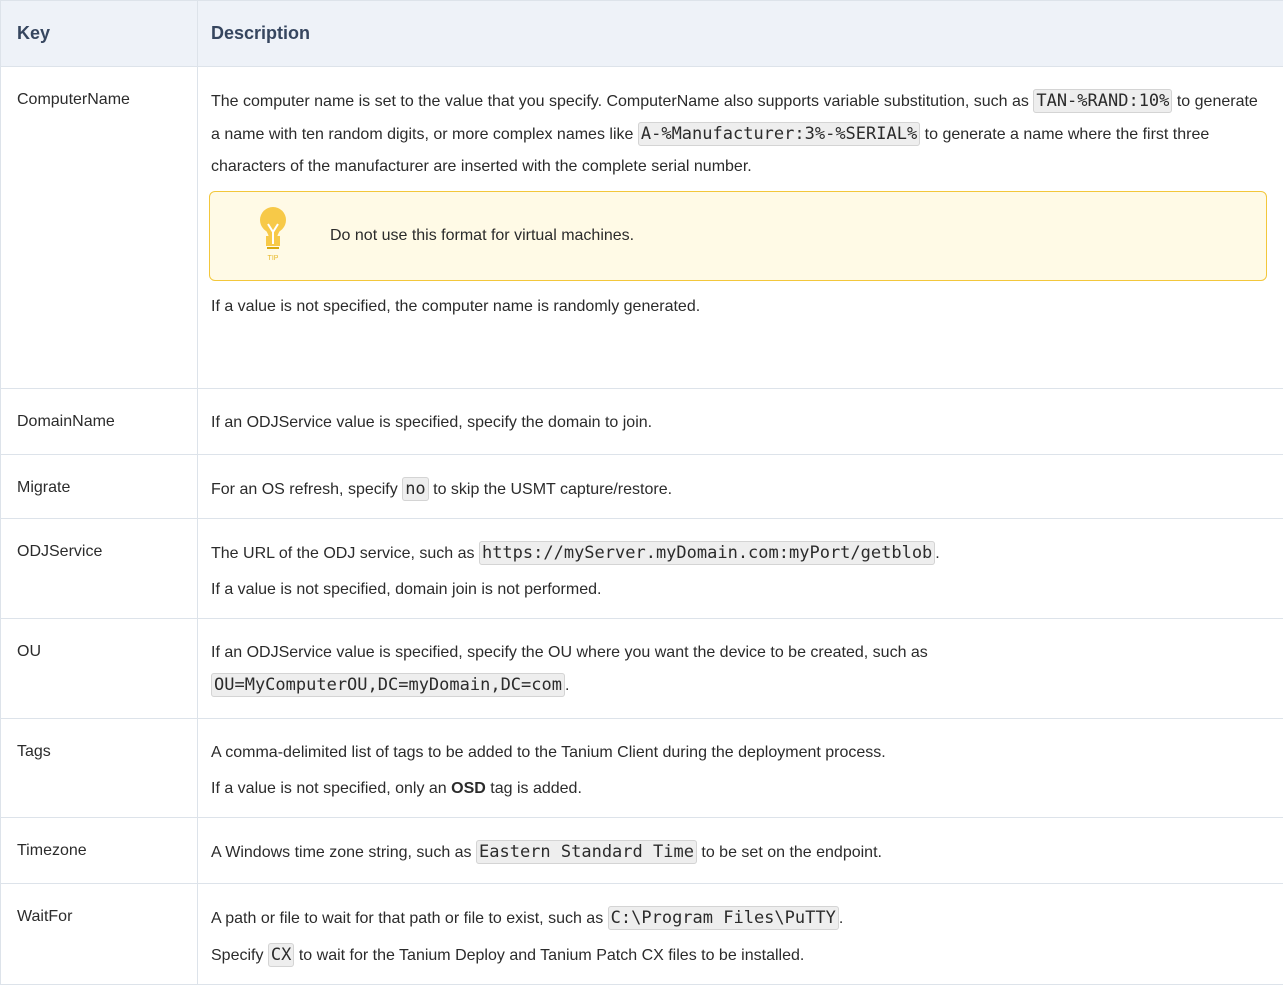 This screenshot has height=985, width=1283. What do you see at coordinates (99, 934) in the screenshot?
I see `row-key: WaitFor` at bounding box center [99, 934].